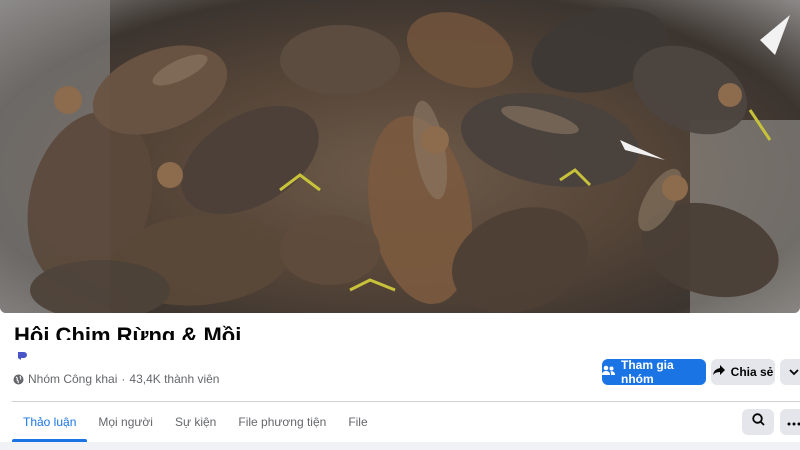 The image size is (800, 450). I want to click on tab-label: Thảo luận, so click(50, 422).